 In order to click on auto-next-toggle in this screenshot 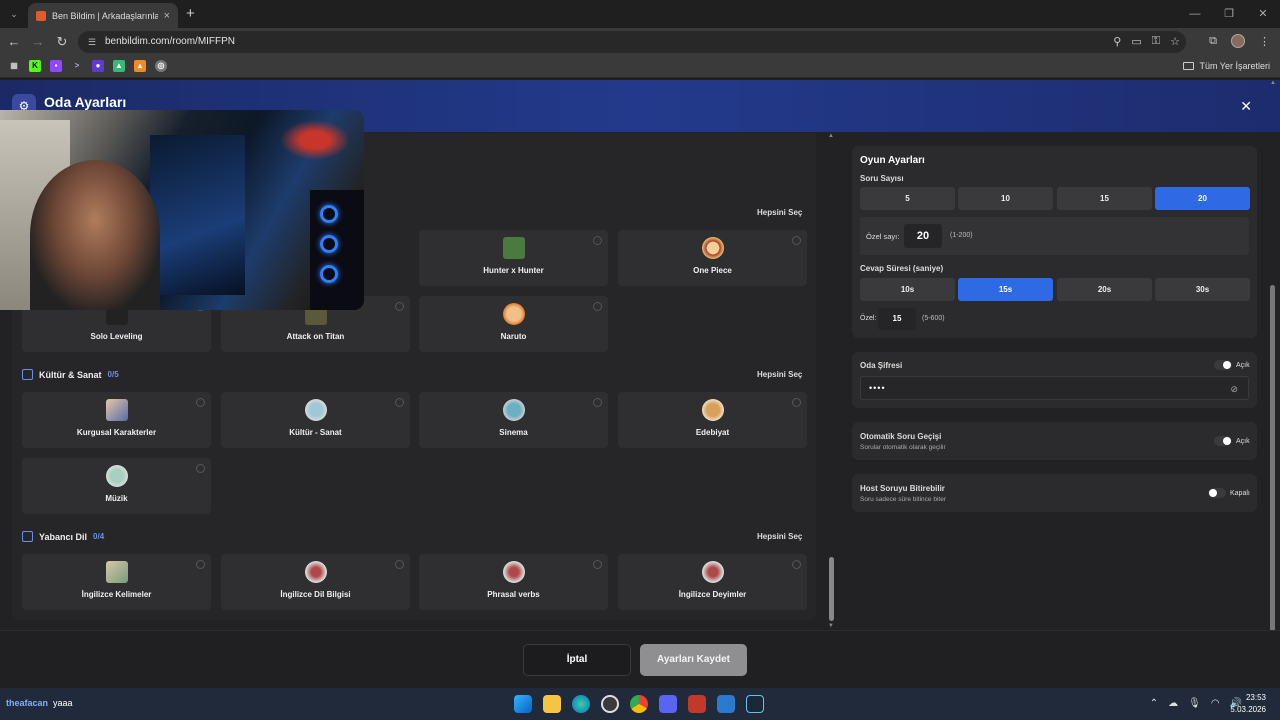, I will do `click(1223, 441)`.